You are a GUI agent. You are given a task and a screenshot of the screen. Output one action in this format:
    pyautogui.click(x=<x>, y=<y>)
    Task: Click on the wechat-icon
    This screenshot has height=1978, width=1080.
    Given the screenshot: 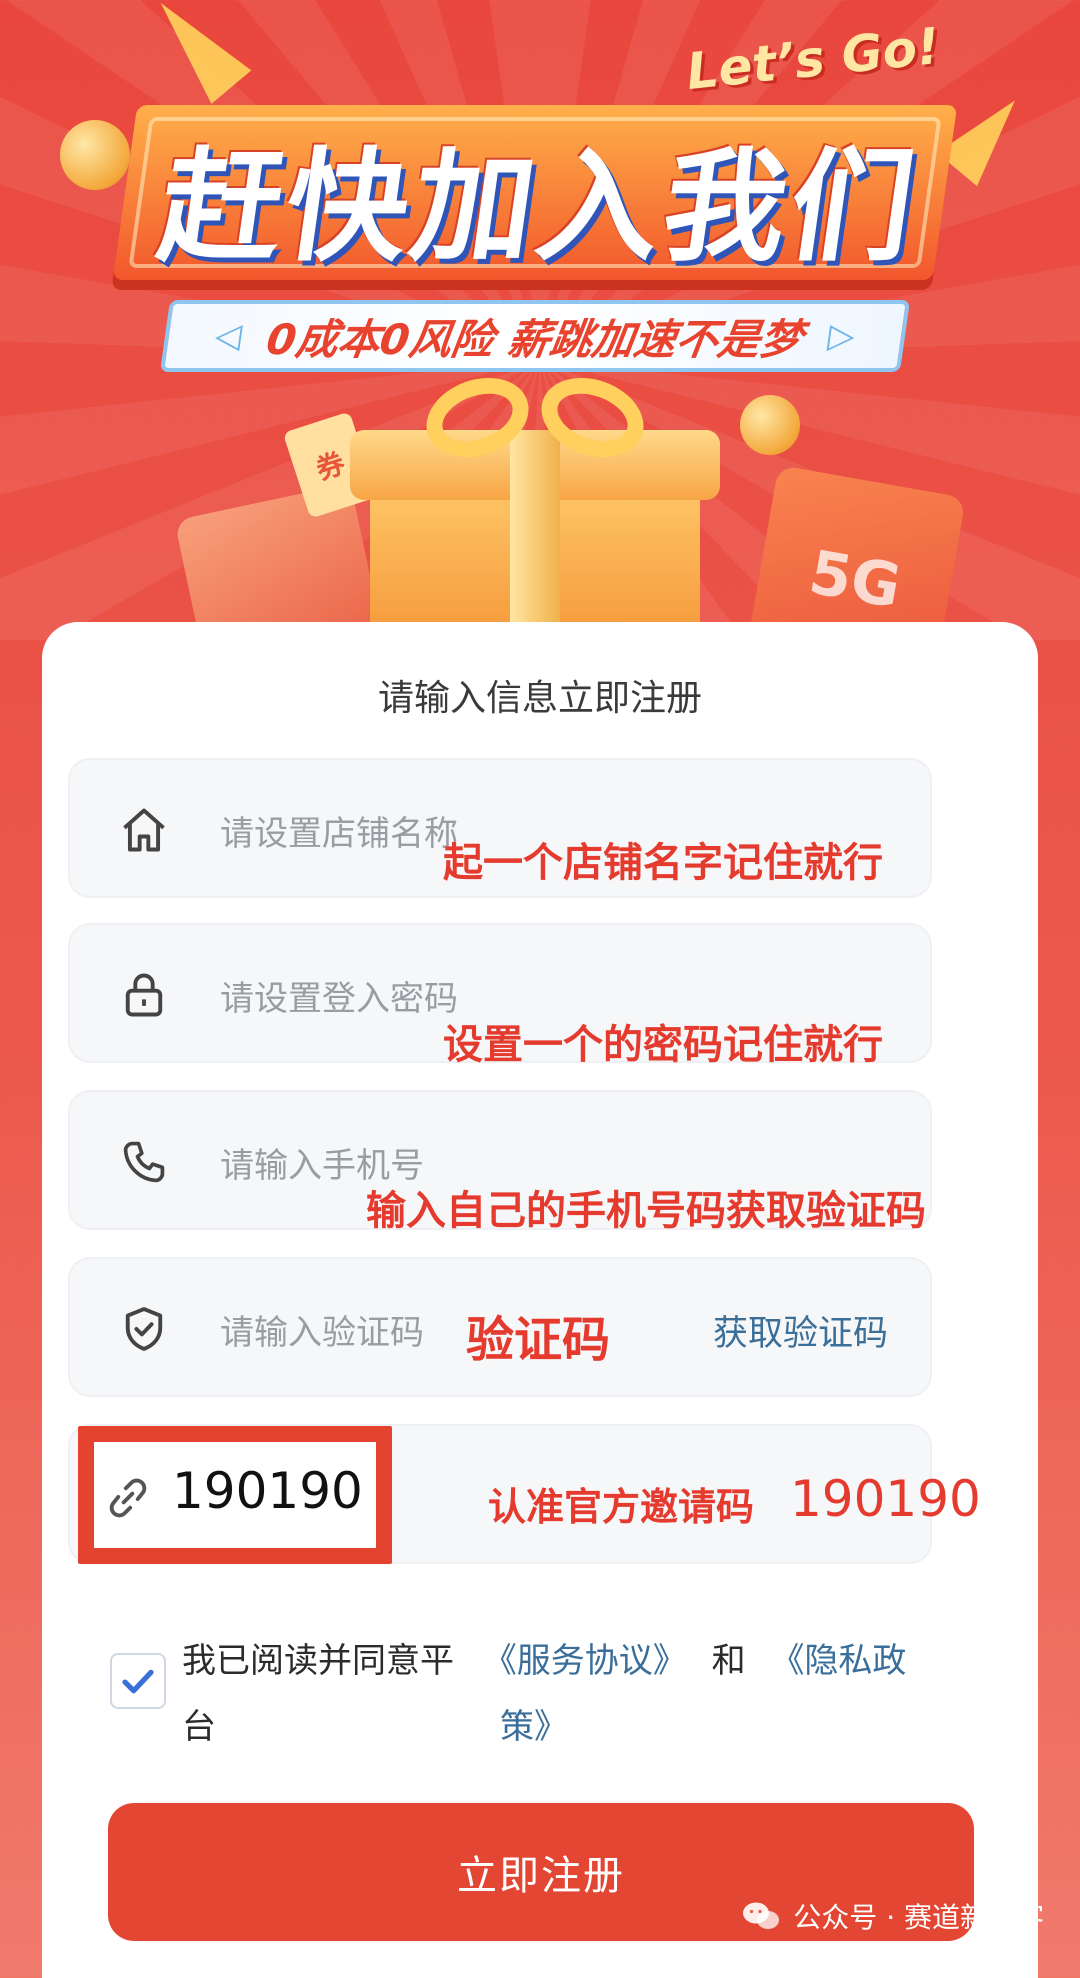 What is the action you would take?
    pyautogui.click(x=761, y=1915)
    